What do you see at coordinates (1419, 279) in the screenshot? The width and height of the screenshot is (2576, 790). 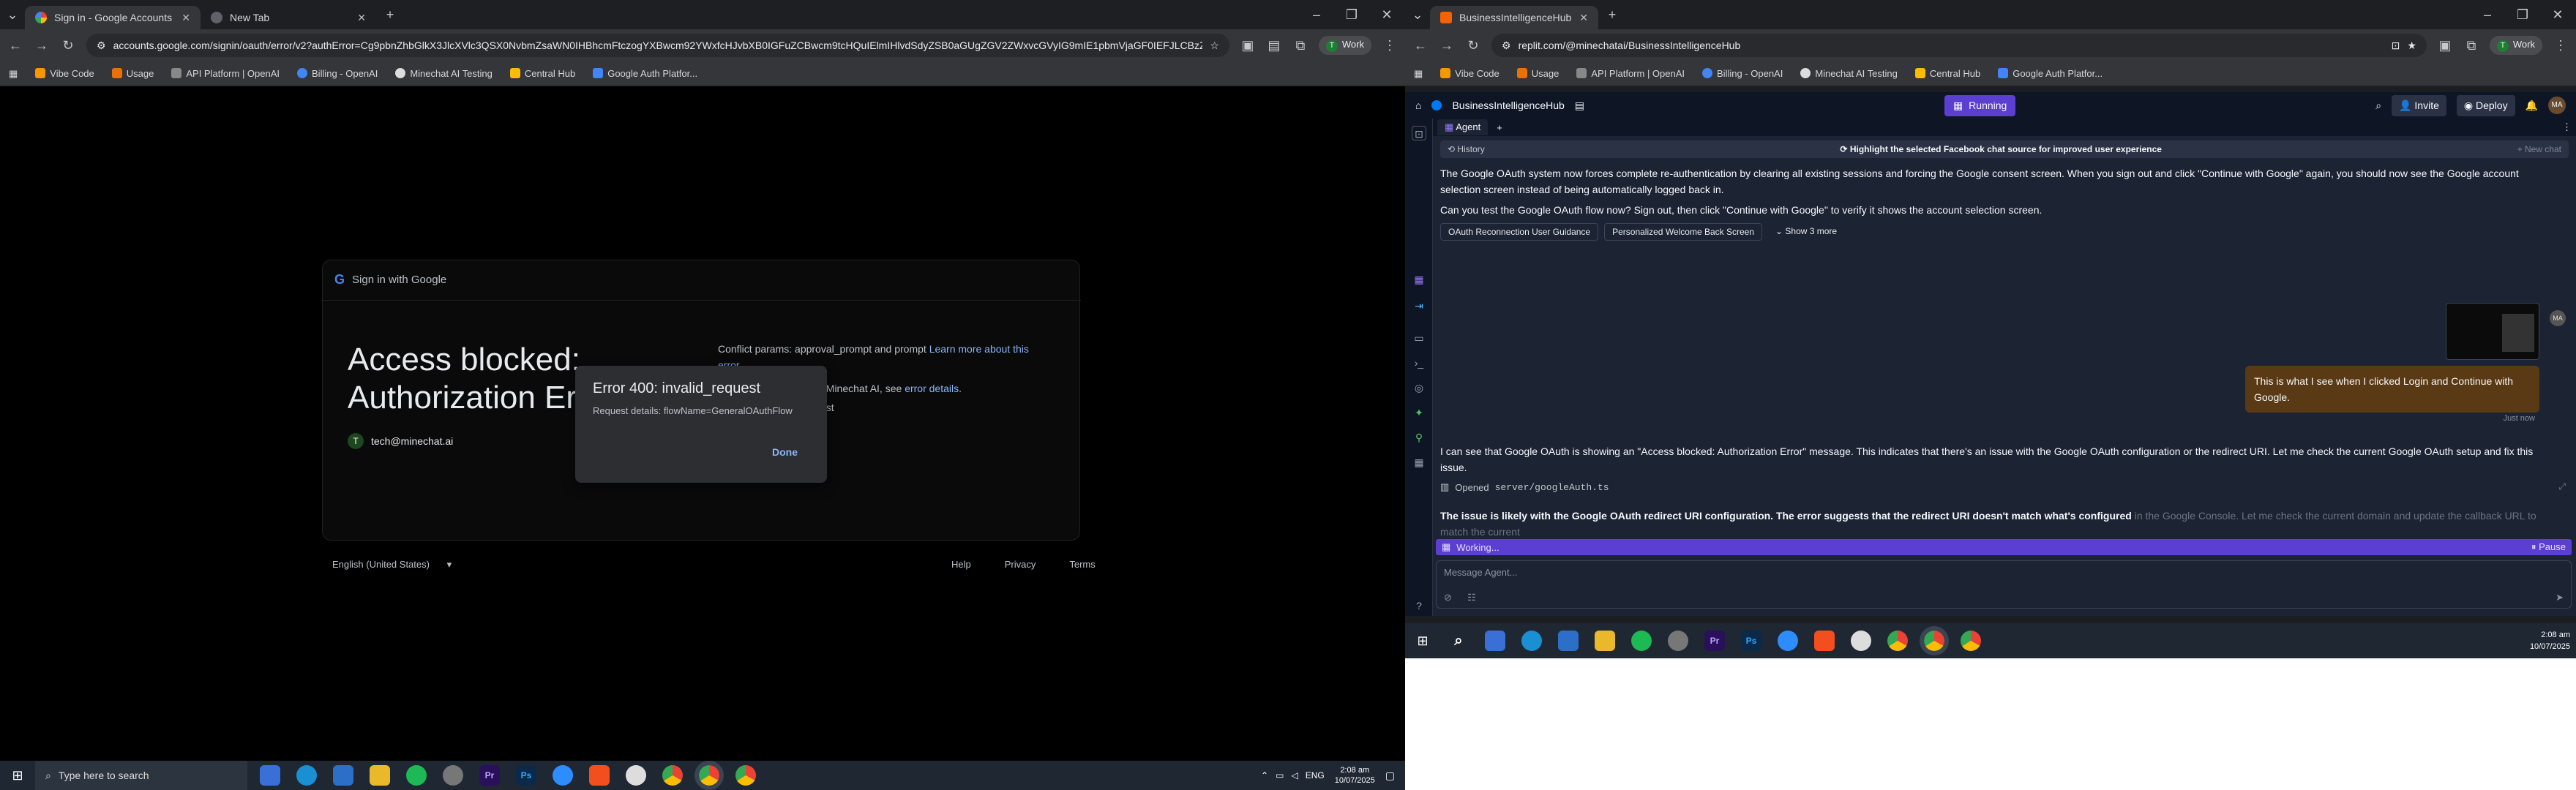 I see `agent-icon: ▦` at bounding box center [1419, 279].